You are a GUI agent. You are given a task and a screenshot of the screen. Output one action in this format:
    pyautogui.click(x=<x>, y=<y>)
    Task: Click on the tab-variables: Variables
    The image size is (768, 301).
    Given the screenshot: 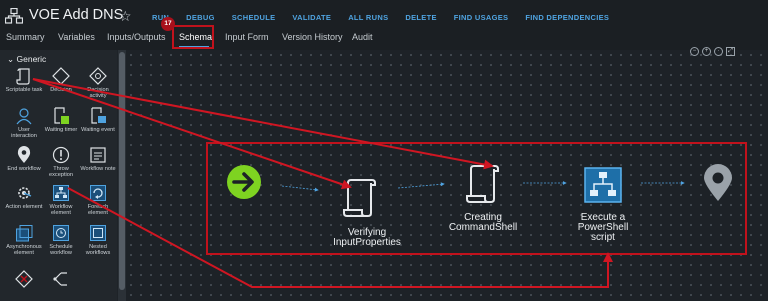 What is the action you would take?
    pyautogui.click(x=76, y=37)
    